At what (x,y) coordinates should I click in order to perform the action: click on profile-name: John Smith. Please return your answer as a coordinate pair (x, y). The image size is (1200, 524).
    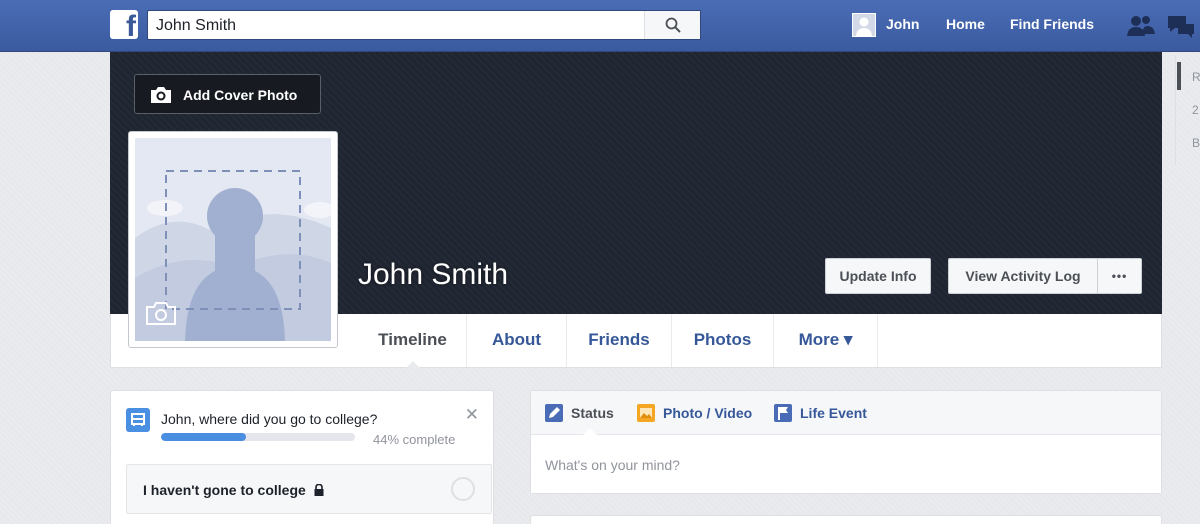
    Looking at the image, I should click on (433, 275).